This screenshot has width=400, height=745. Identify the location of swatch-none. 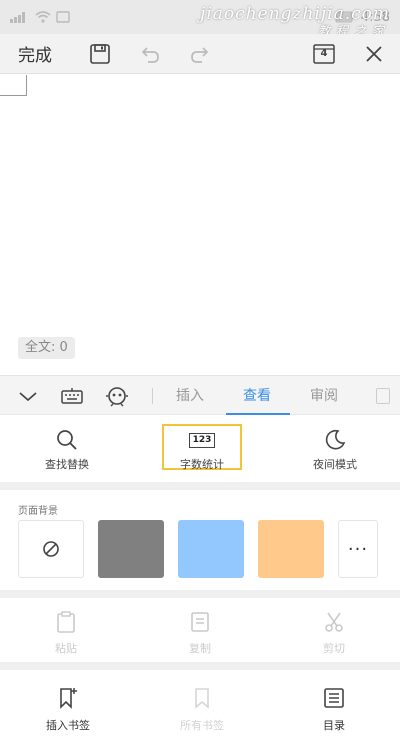
(51, 549).